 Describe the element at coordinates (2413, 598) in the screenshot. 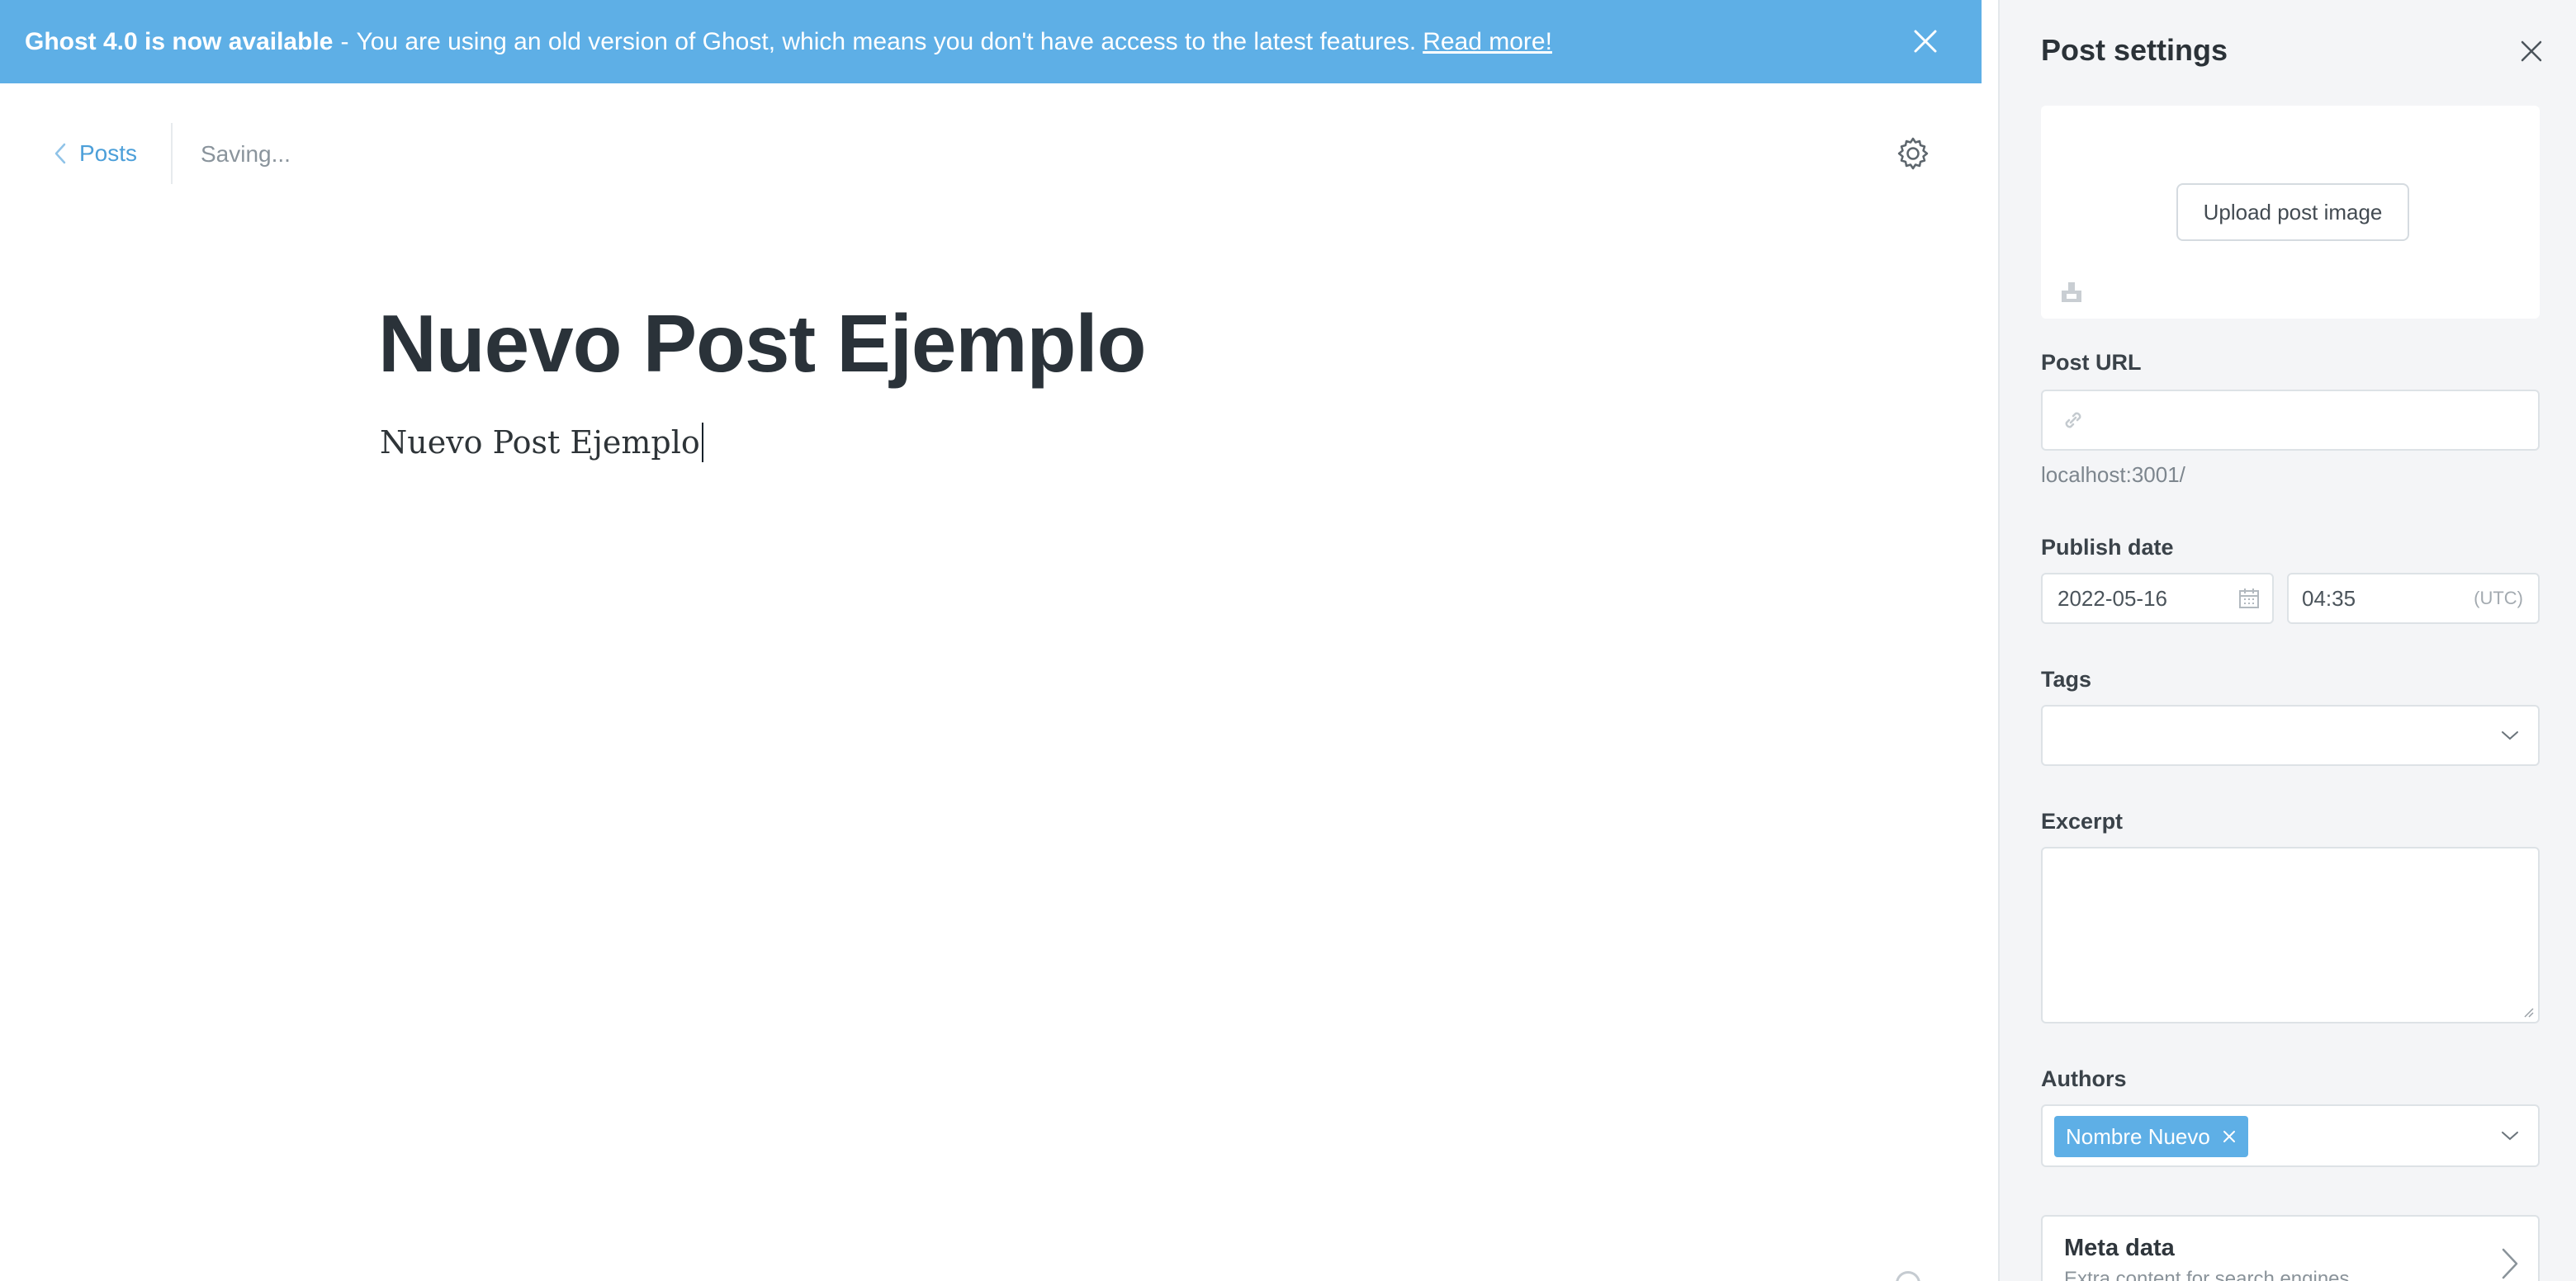

I see `publish-time-field: 04:35 (UTC)` at that location.